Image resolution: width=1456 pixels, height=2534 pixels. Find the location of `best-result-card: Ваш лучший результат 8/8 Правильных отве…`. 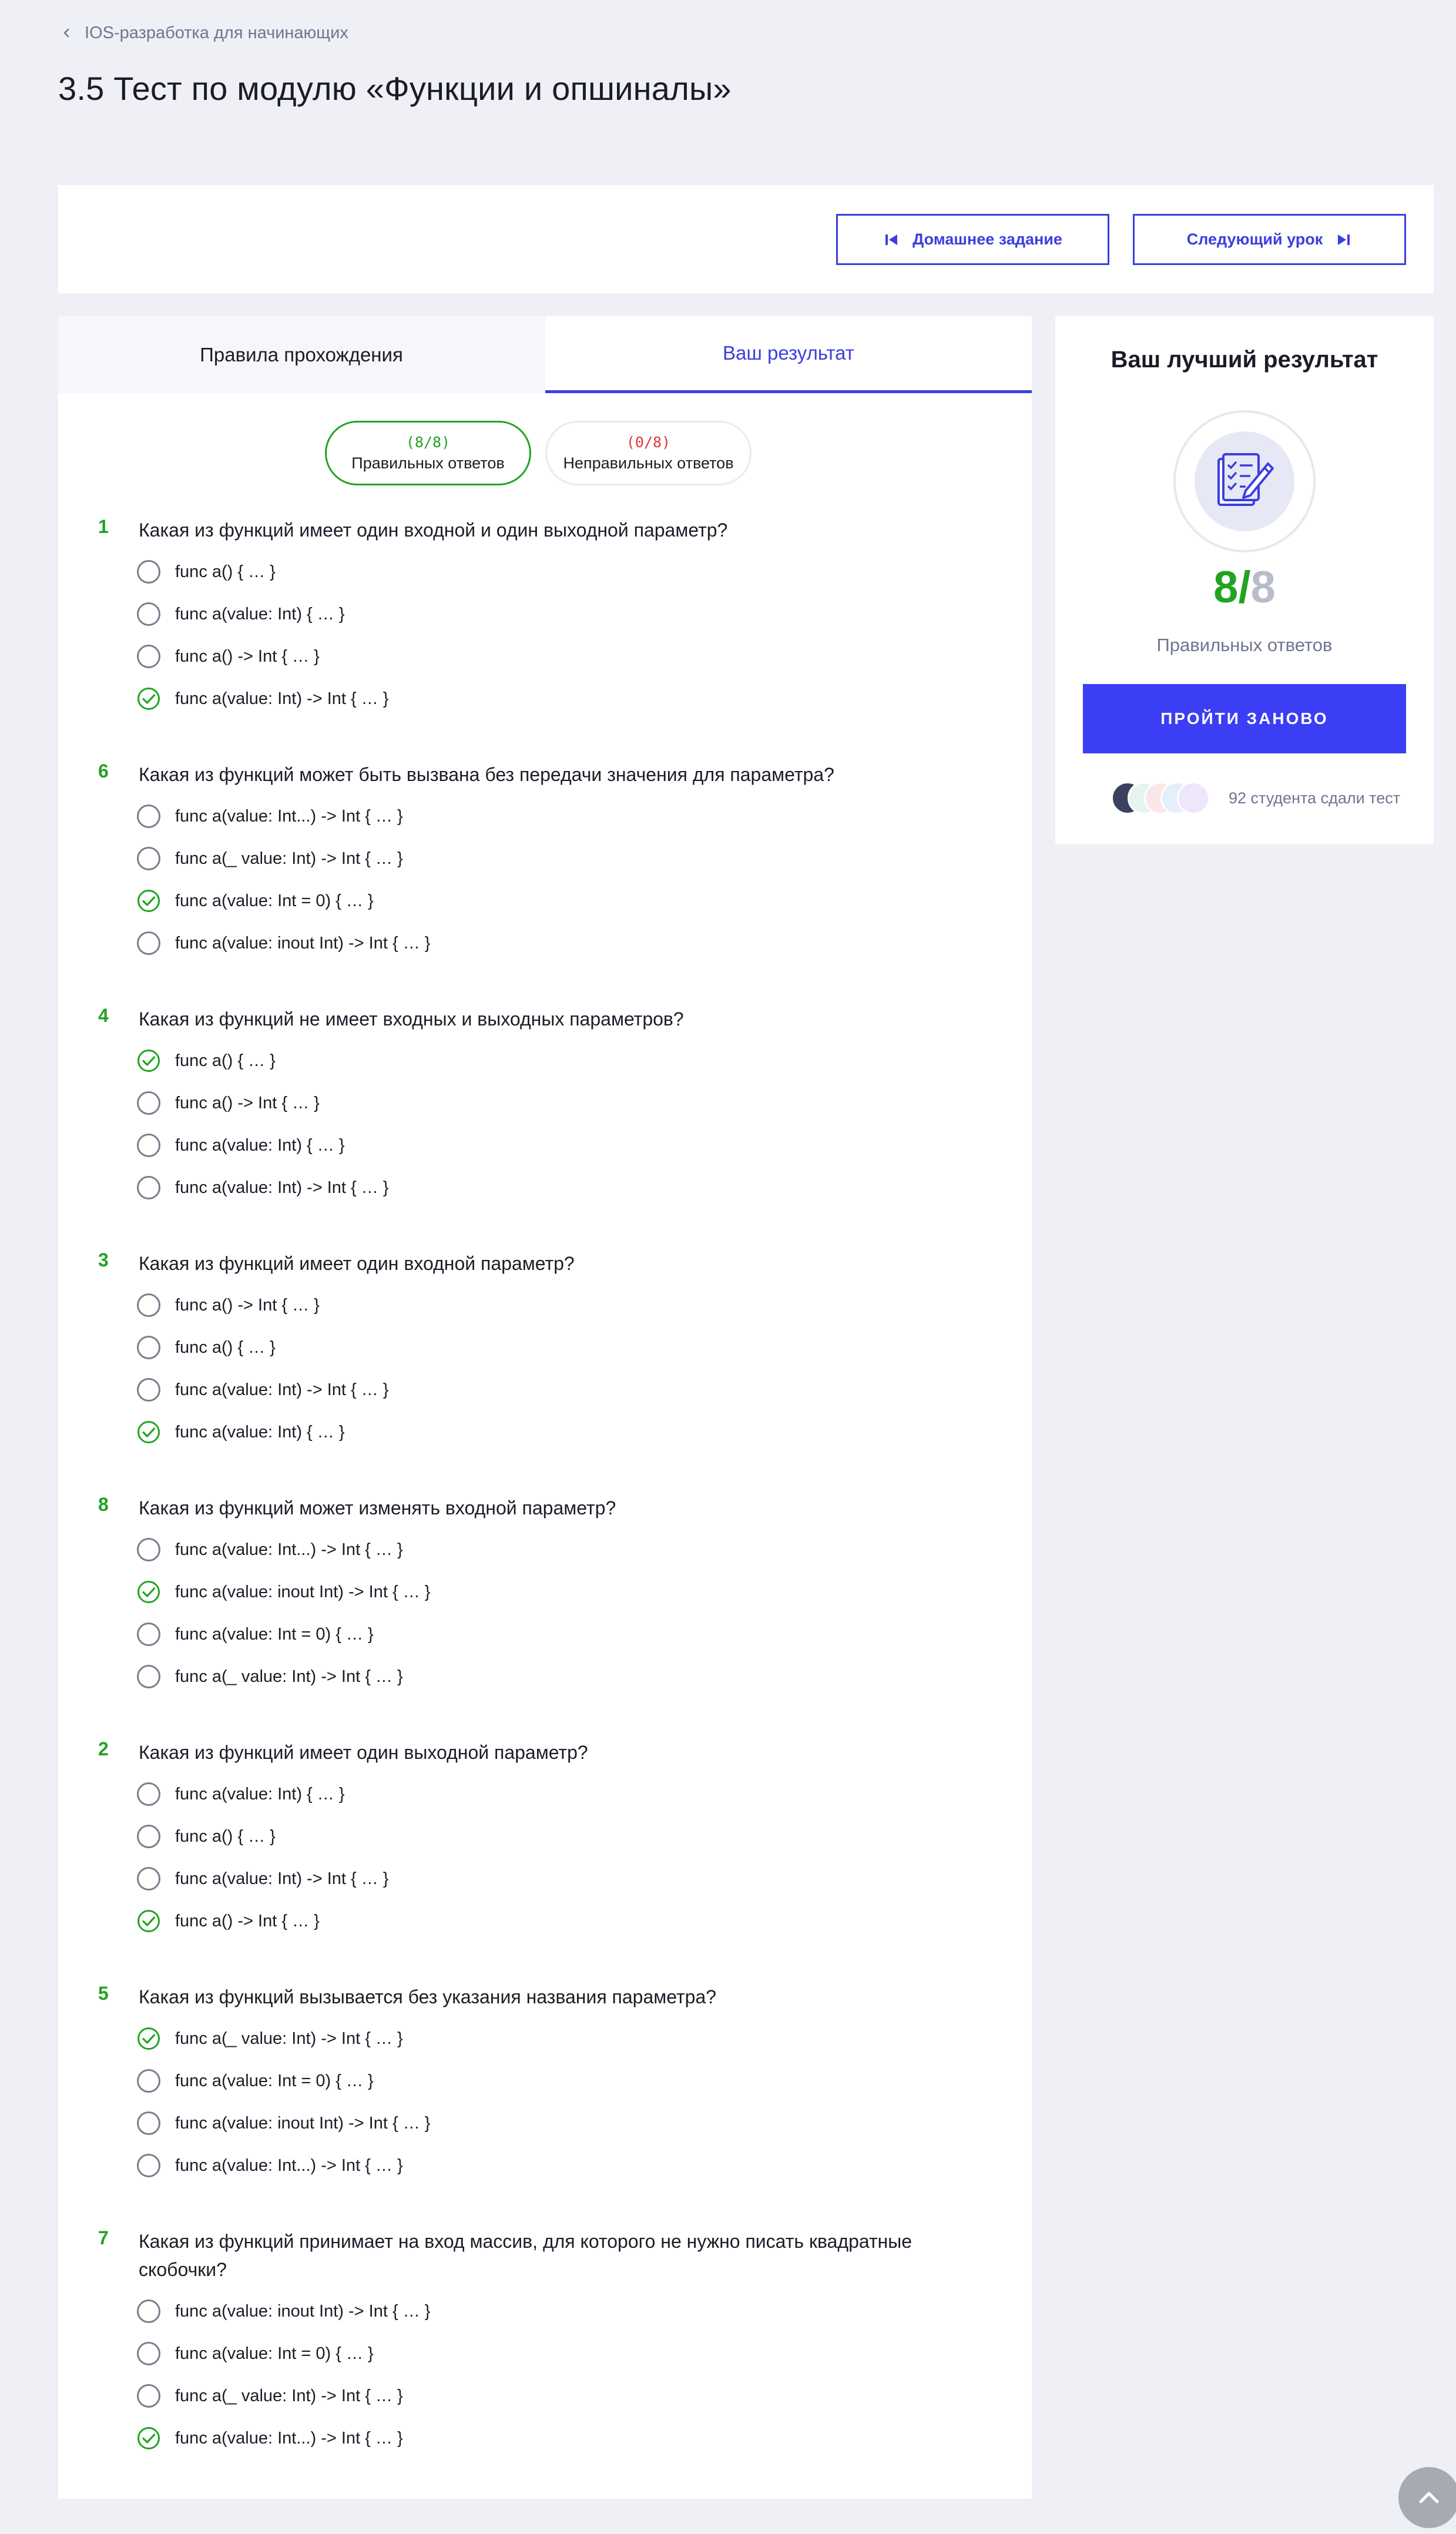

best-result-card: Ваш лучший результат 8/8 Правильных отве… is located at coordinates (1244, 580).